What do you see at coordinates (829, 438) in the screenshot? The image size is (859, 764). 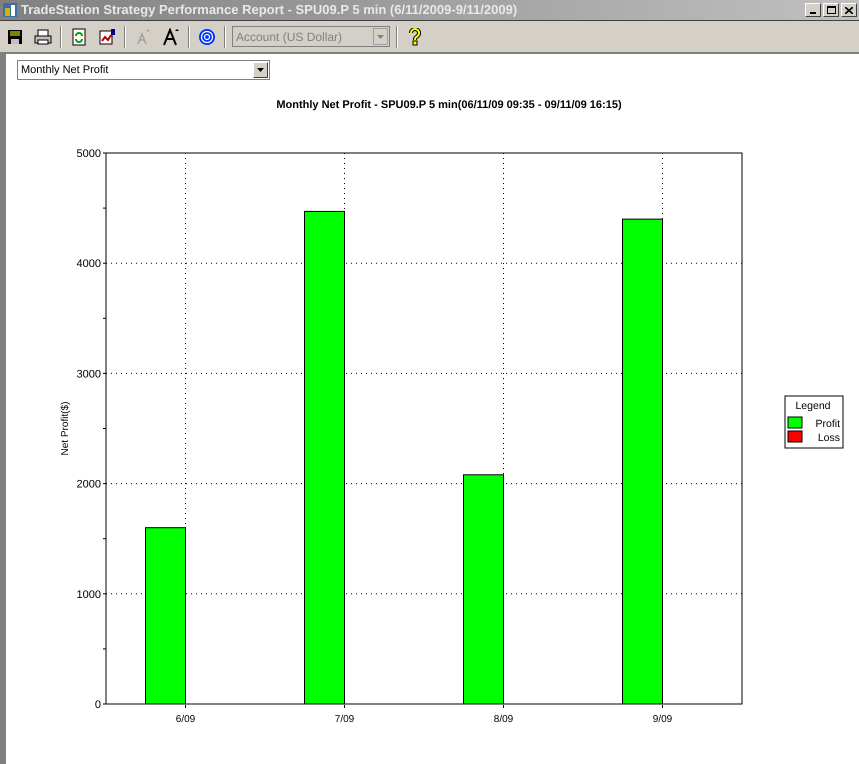 I see `legend-label: Loss` at bounding box center [829, 438].